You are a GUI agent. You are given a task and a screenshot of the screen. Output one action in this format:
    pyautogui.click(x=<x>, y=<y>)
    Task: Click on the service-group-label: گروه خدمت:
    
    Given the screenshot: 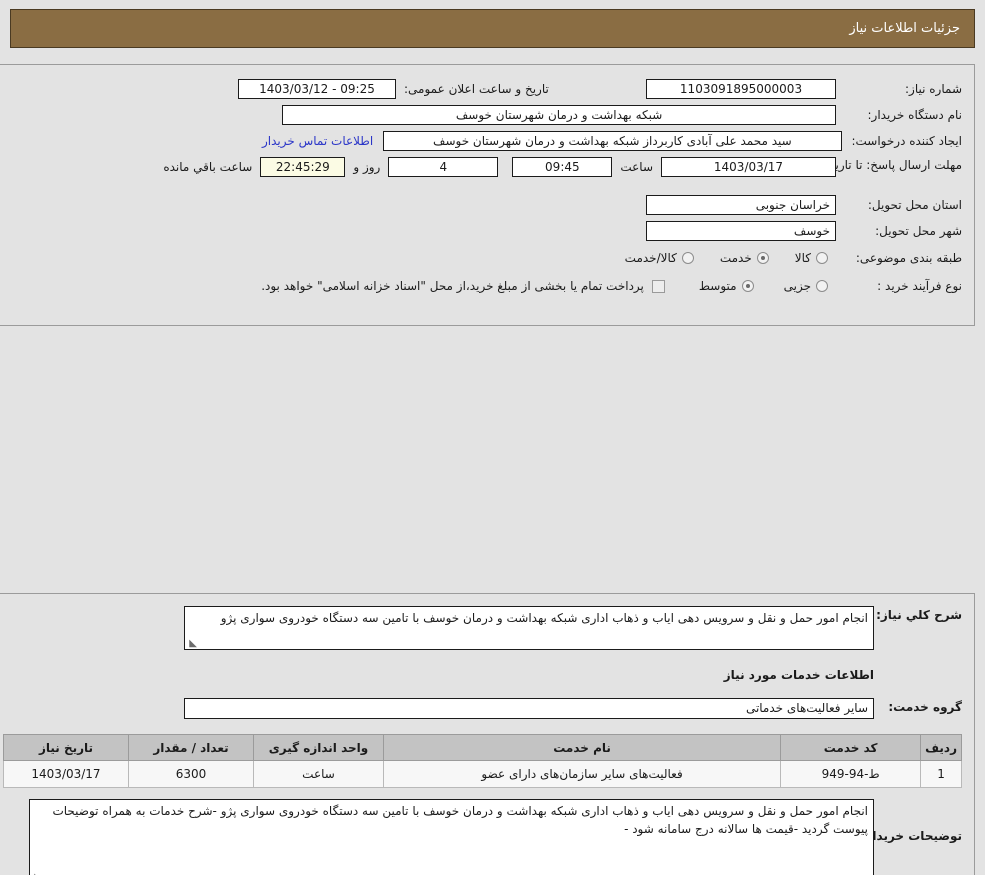 What is the action you would take?
    pyautogui.click(x=925, y=707)
    